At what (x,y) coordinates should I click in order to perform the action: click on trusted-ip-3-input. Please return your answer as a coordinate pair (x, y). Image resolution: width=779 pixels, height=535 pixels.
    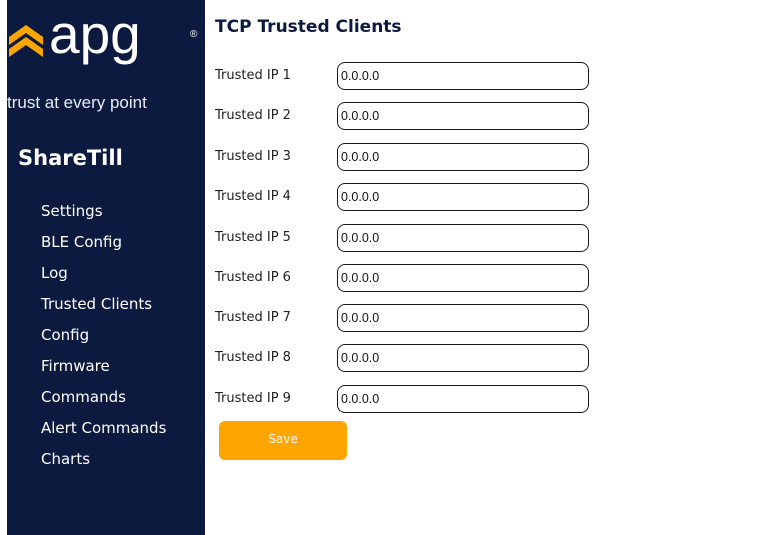
    Looking at the image, I should click on (463, 157).